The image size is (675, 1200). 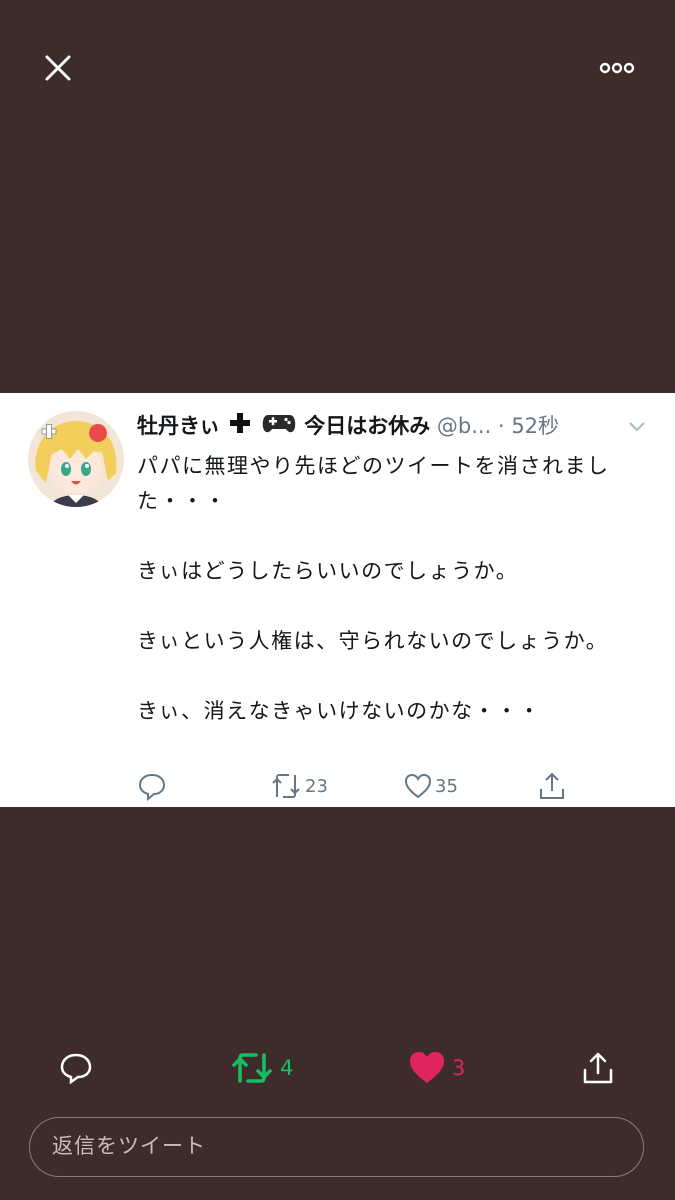 What do you see at coordinates (337, 70) in the screenshot?
I see `top-bar` at bounding box center [337, 70].